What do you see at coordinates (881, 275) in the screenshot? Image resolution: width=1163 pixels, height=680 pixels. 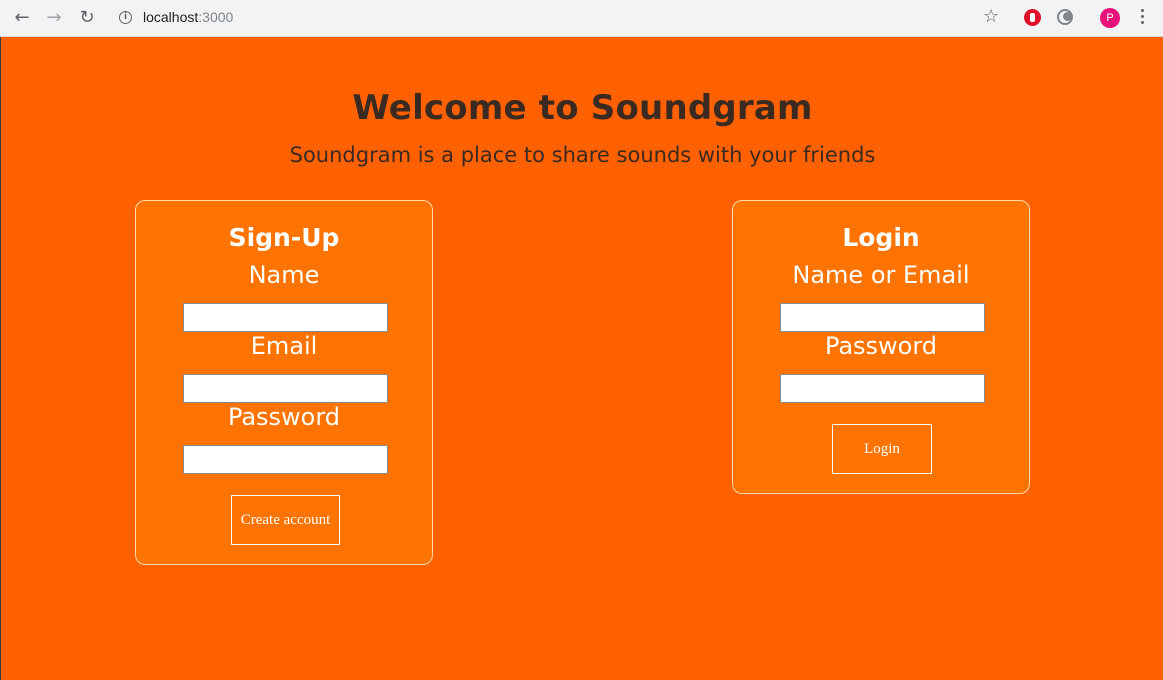 I see `login-identifier-label: Name or Email` at bounding box center [881, 275].